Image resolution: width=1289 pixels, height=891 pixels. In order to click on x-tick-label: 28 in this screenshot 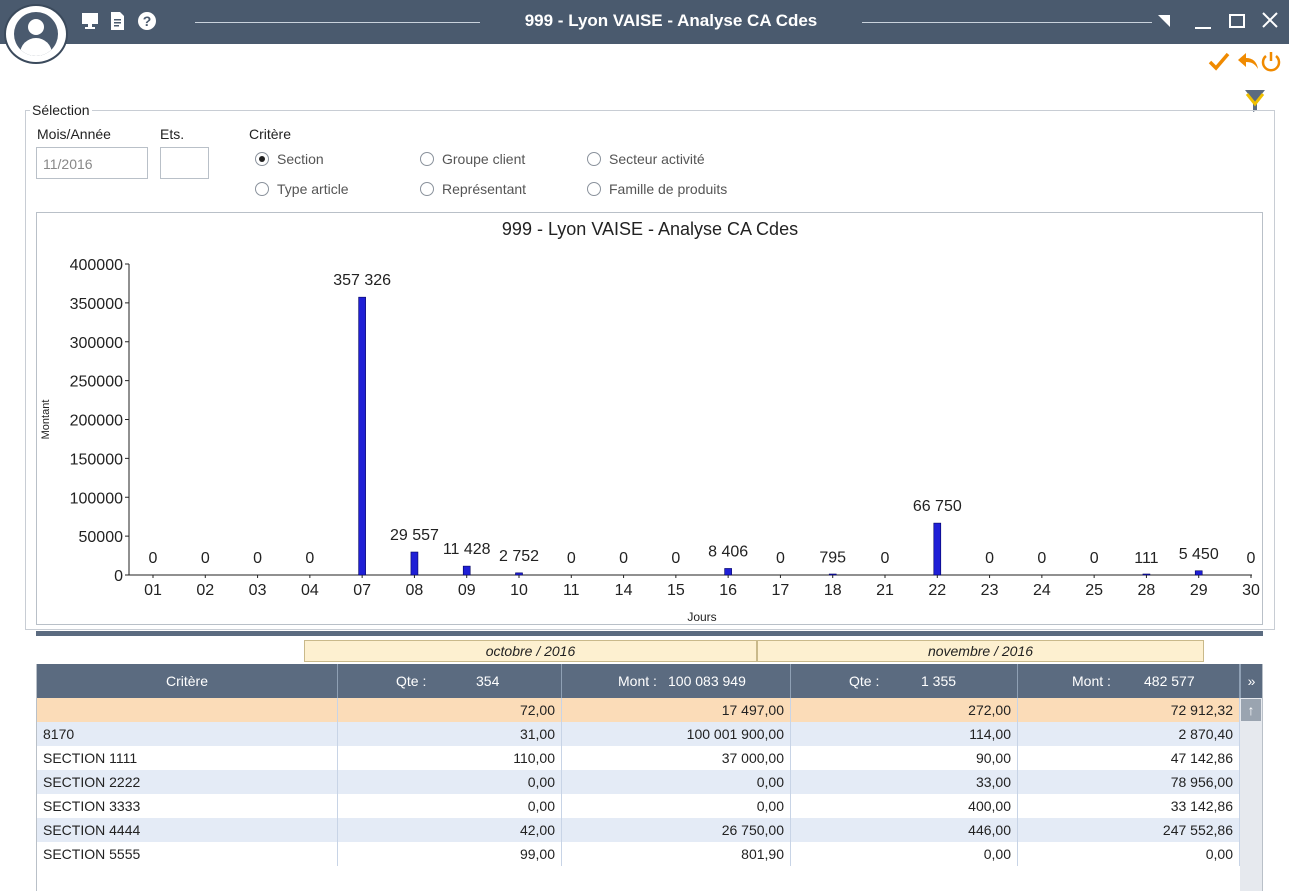, I will do `click(1147, 590)`.